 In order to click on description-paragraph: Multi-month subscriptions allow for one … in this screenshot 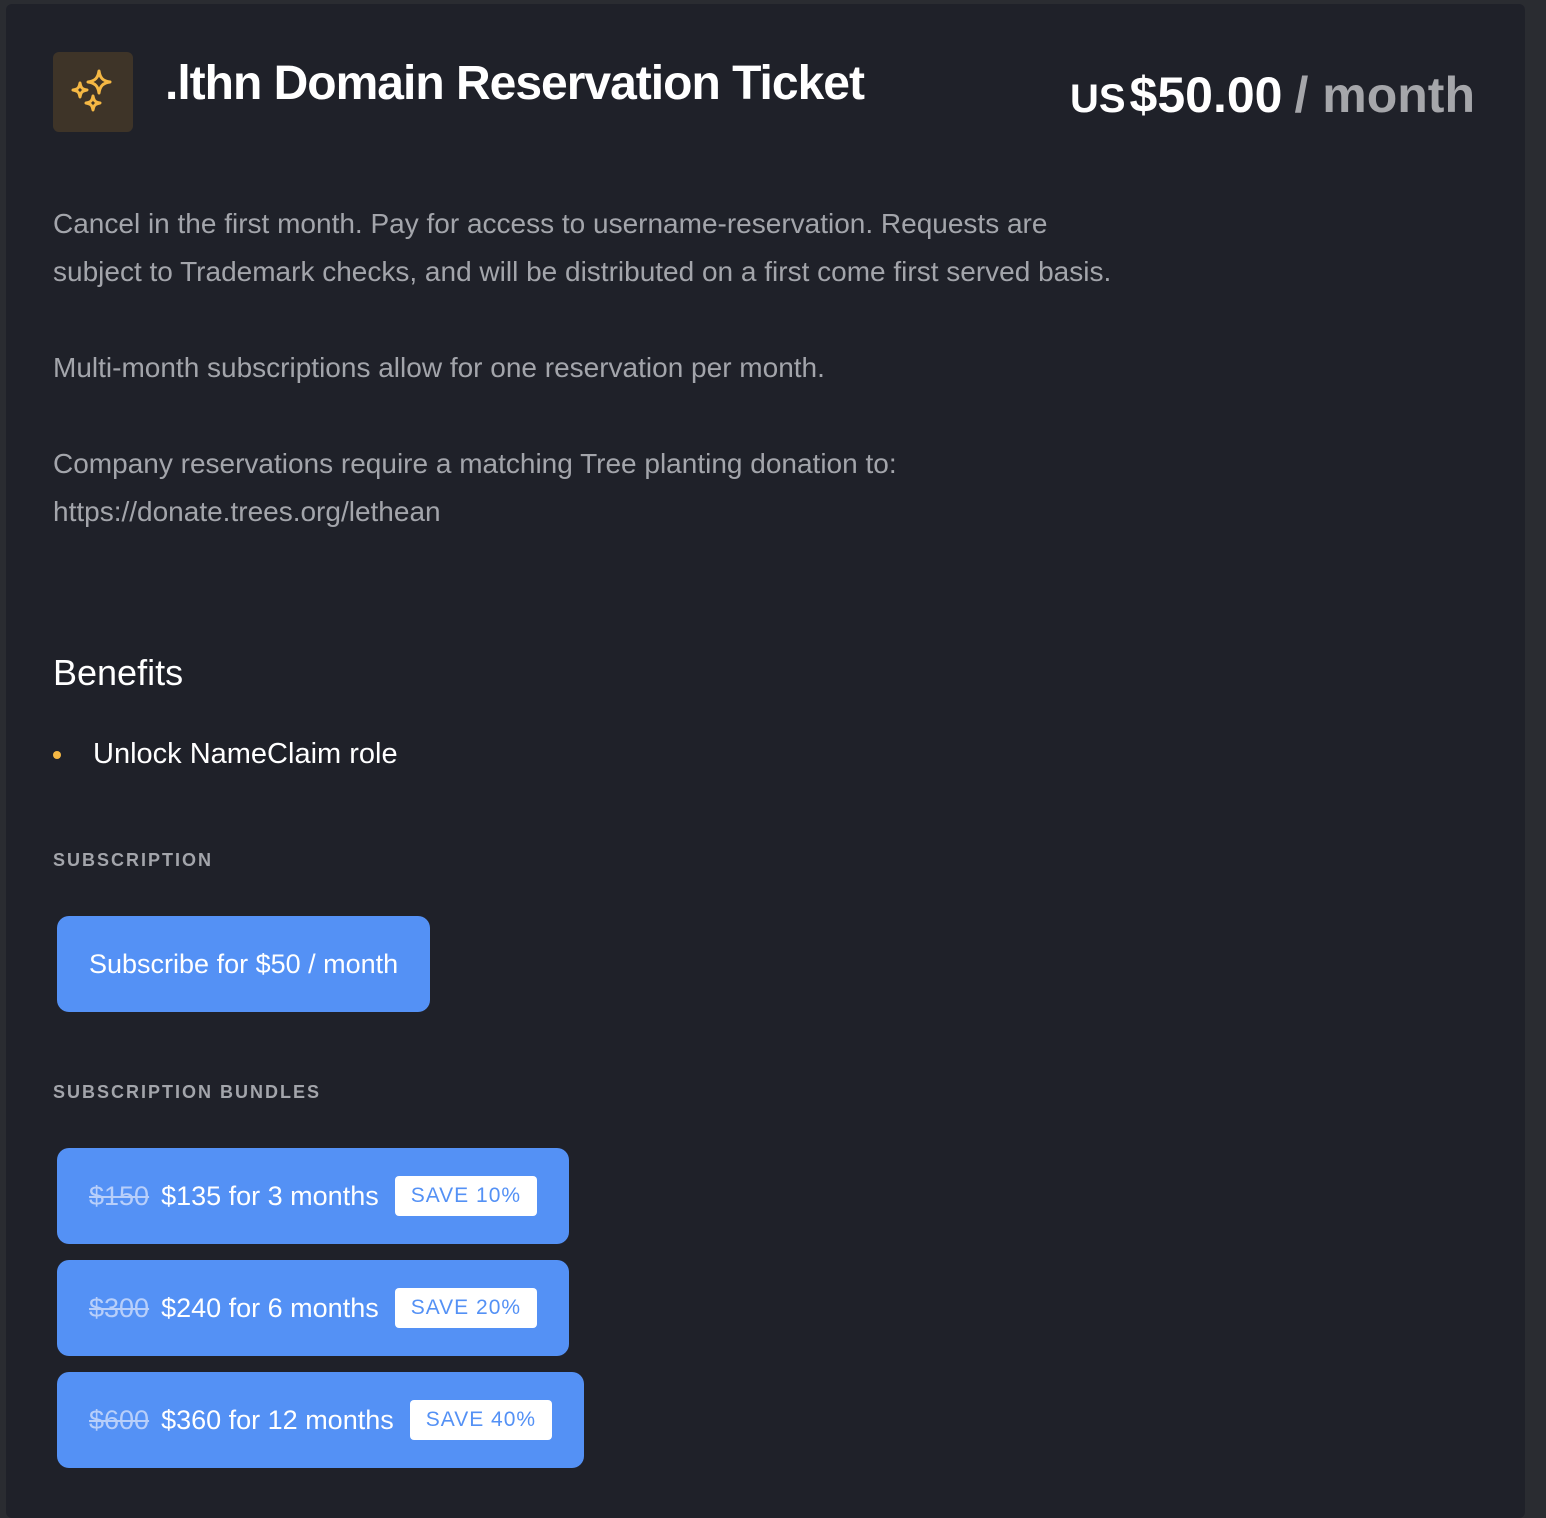, I will do `click(439, 367)`.